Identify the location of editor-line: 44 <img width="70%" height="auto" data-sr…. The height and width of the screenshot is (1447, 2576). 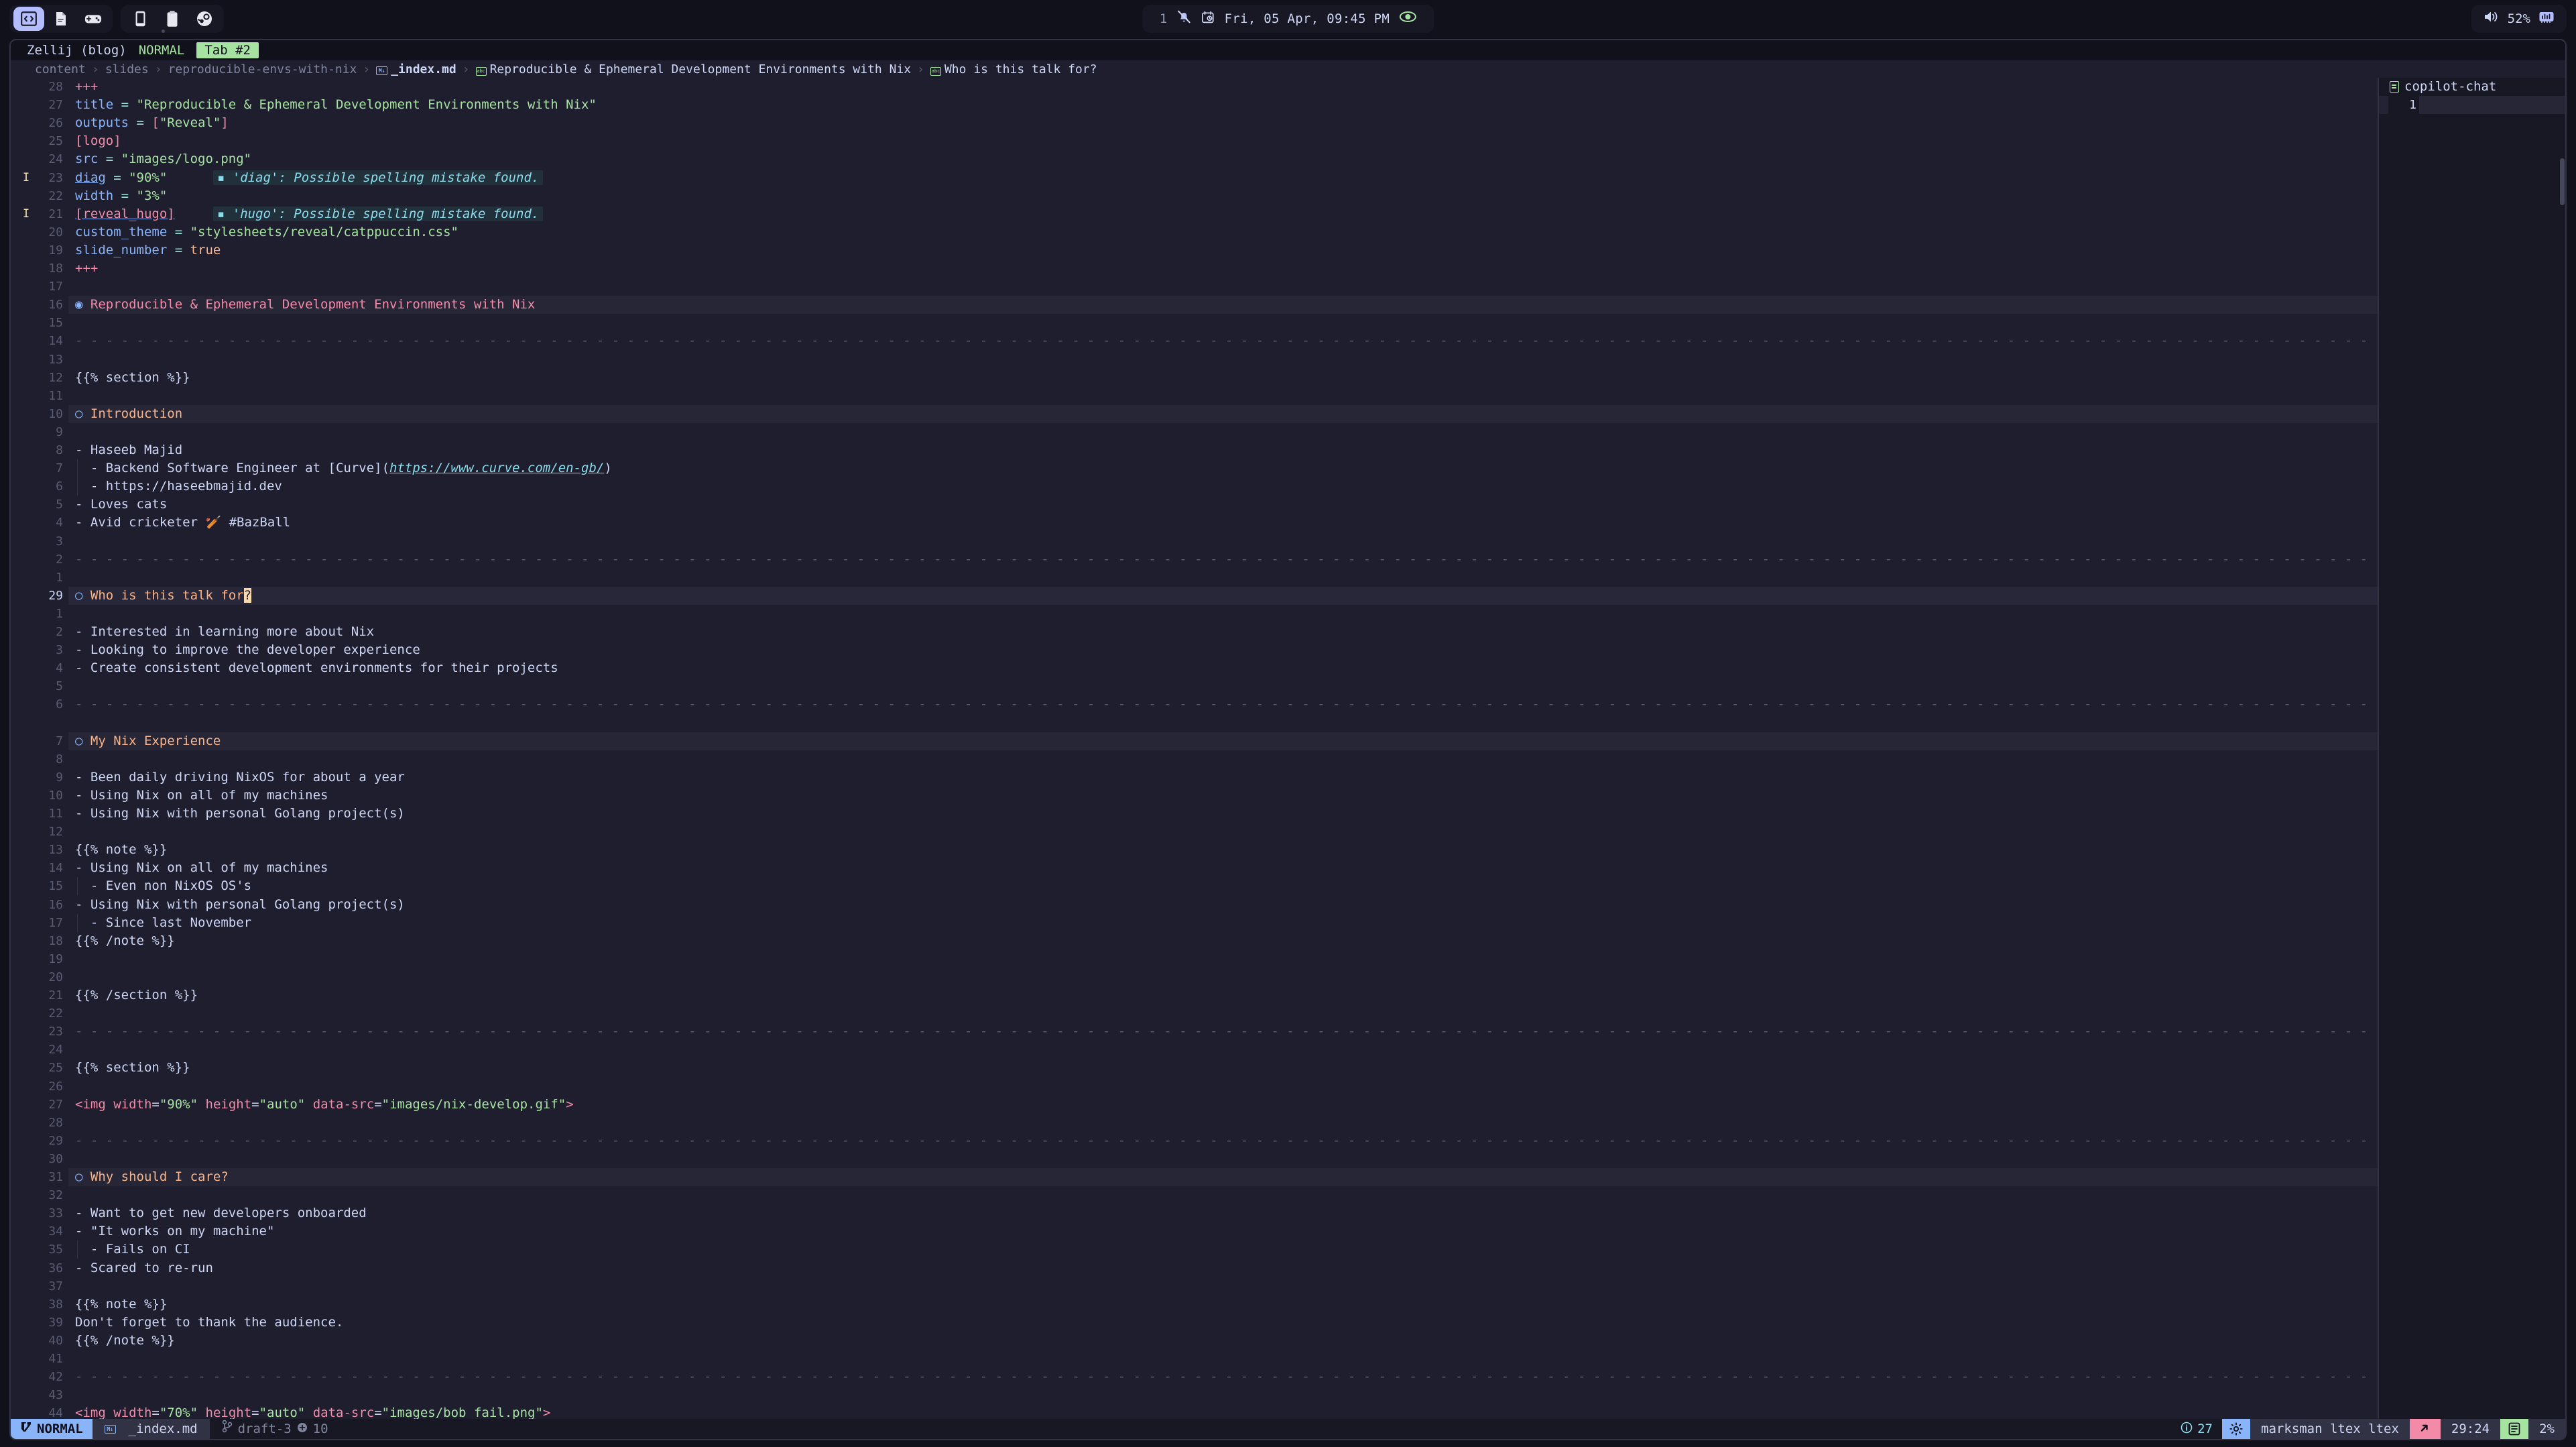
(1194, 1411).